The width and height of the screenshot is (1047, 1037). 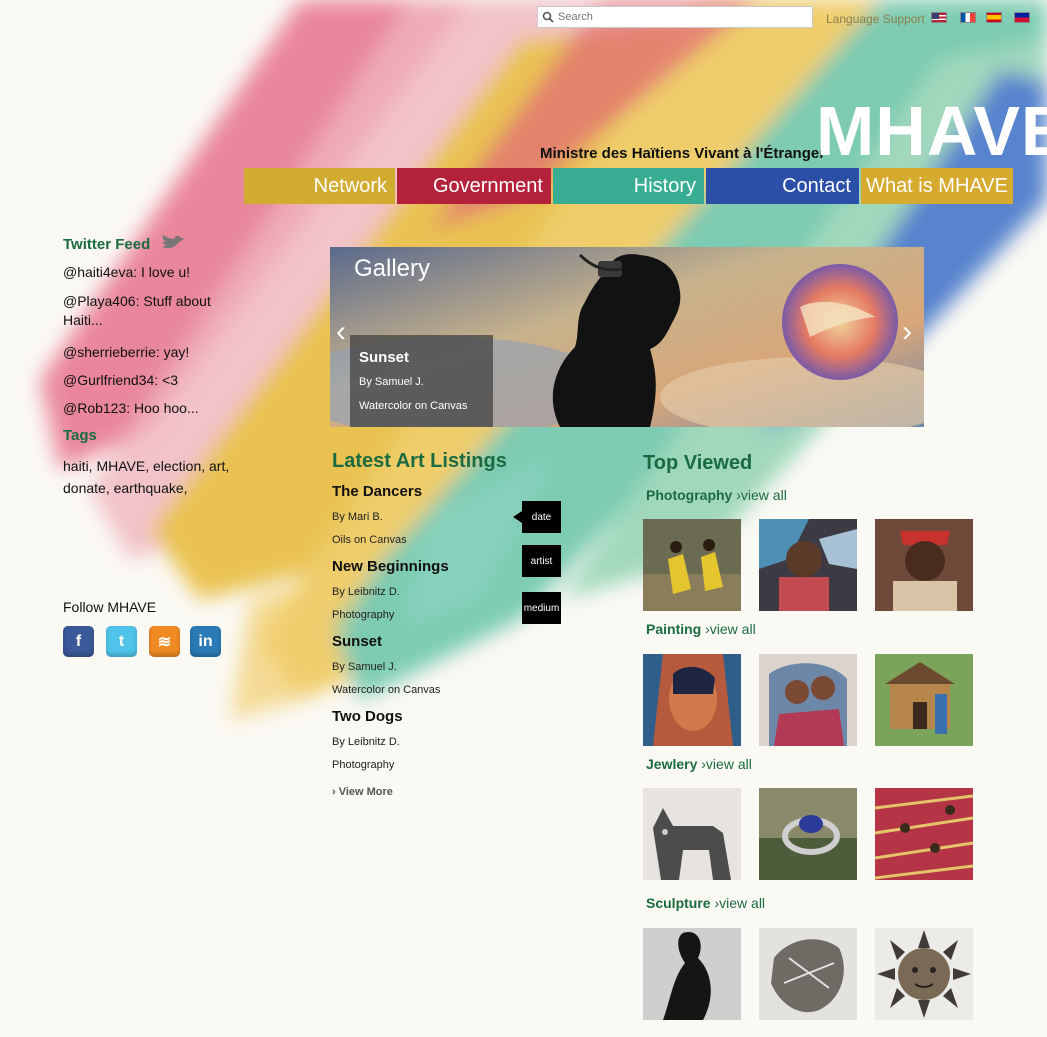 I want to click on listing-title: Two Dogs, so click(x=367, y=716).